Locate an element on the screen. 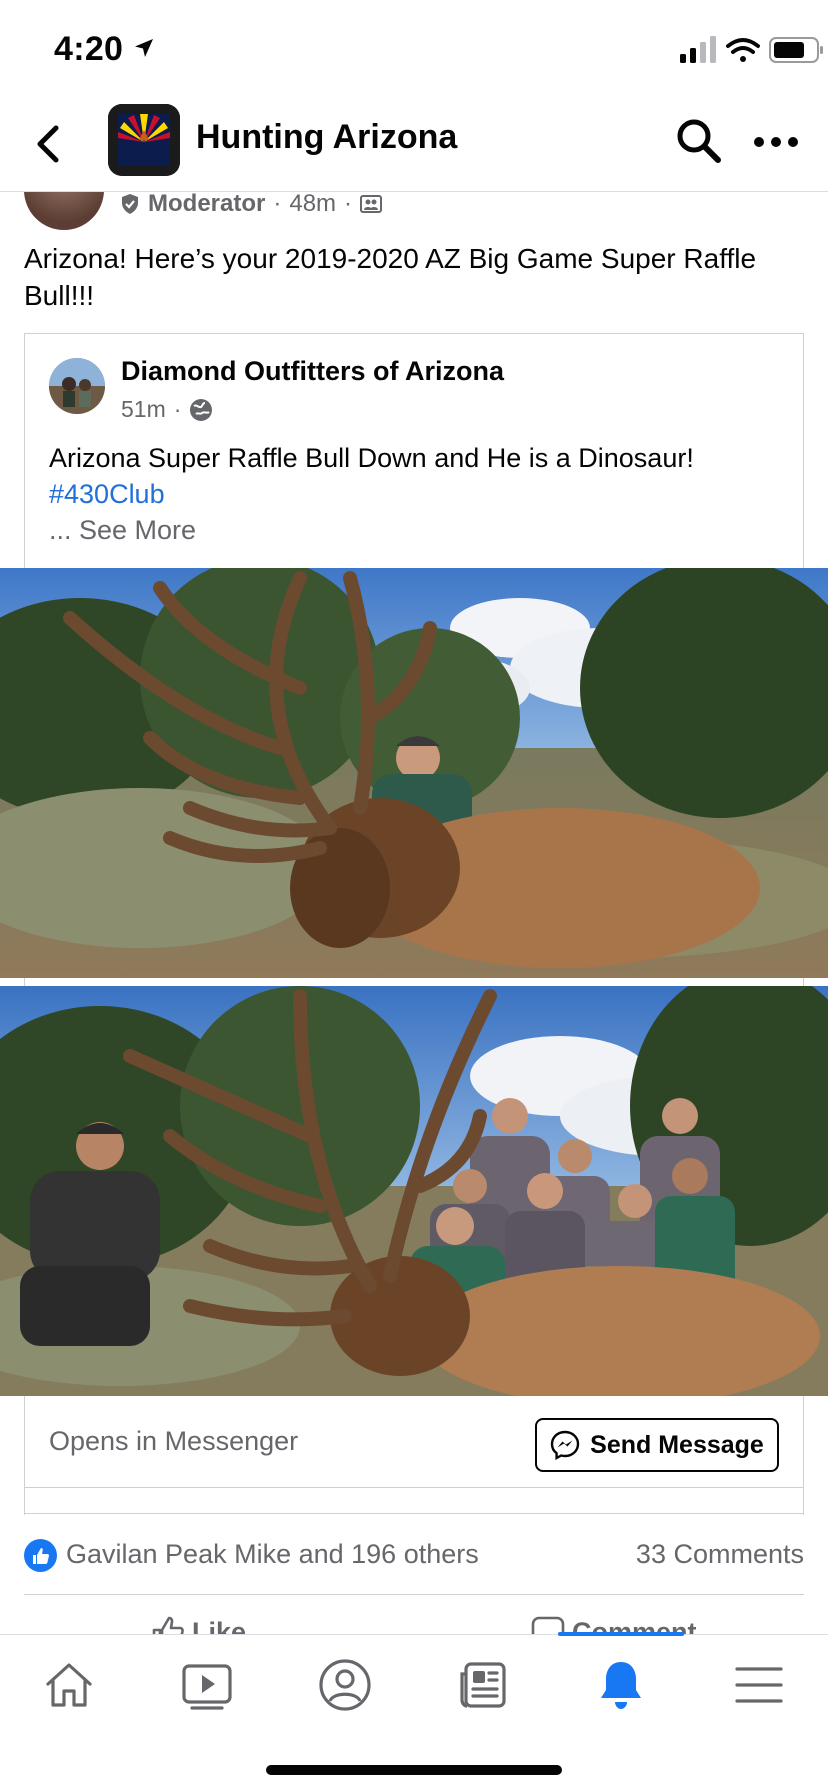 The width and height of the screenshot is (828, 1792). send-message-label: Send Message is located at coordinates (677, 1444).